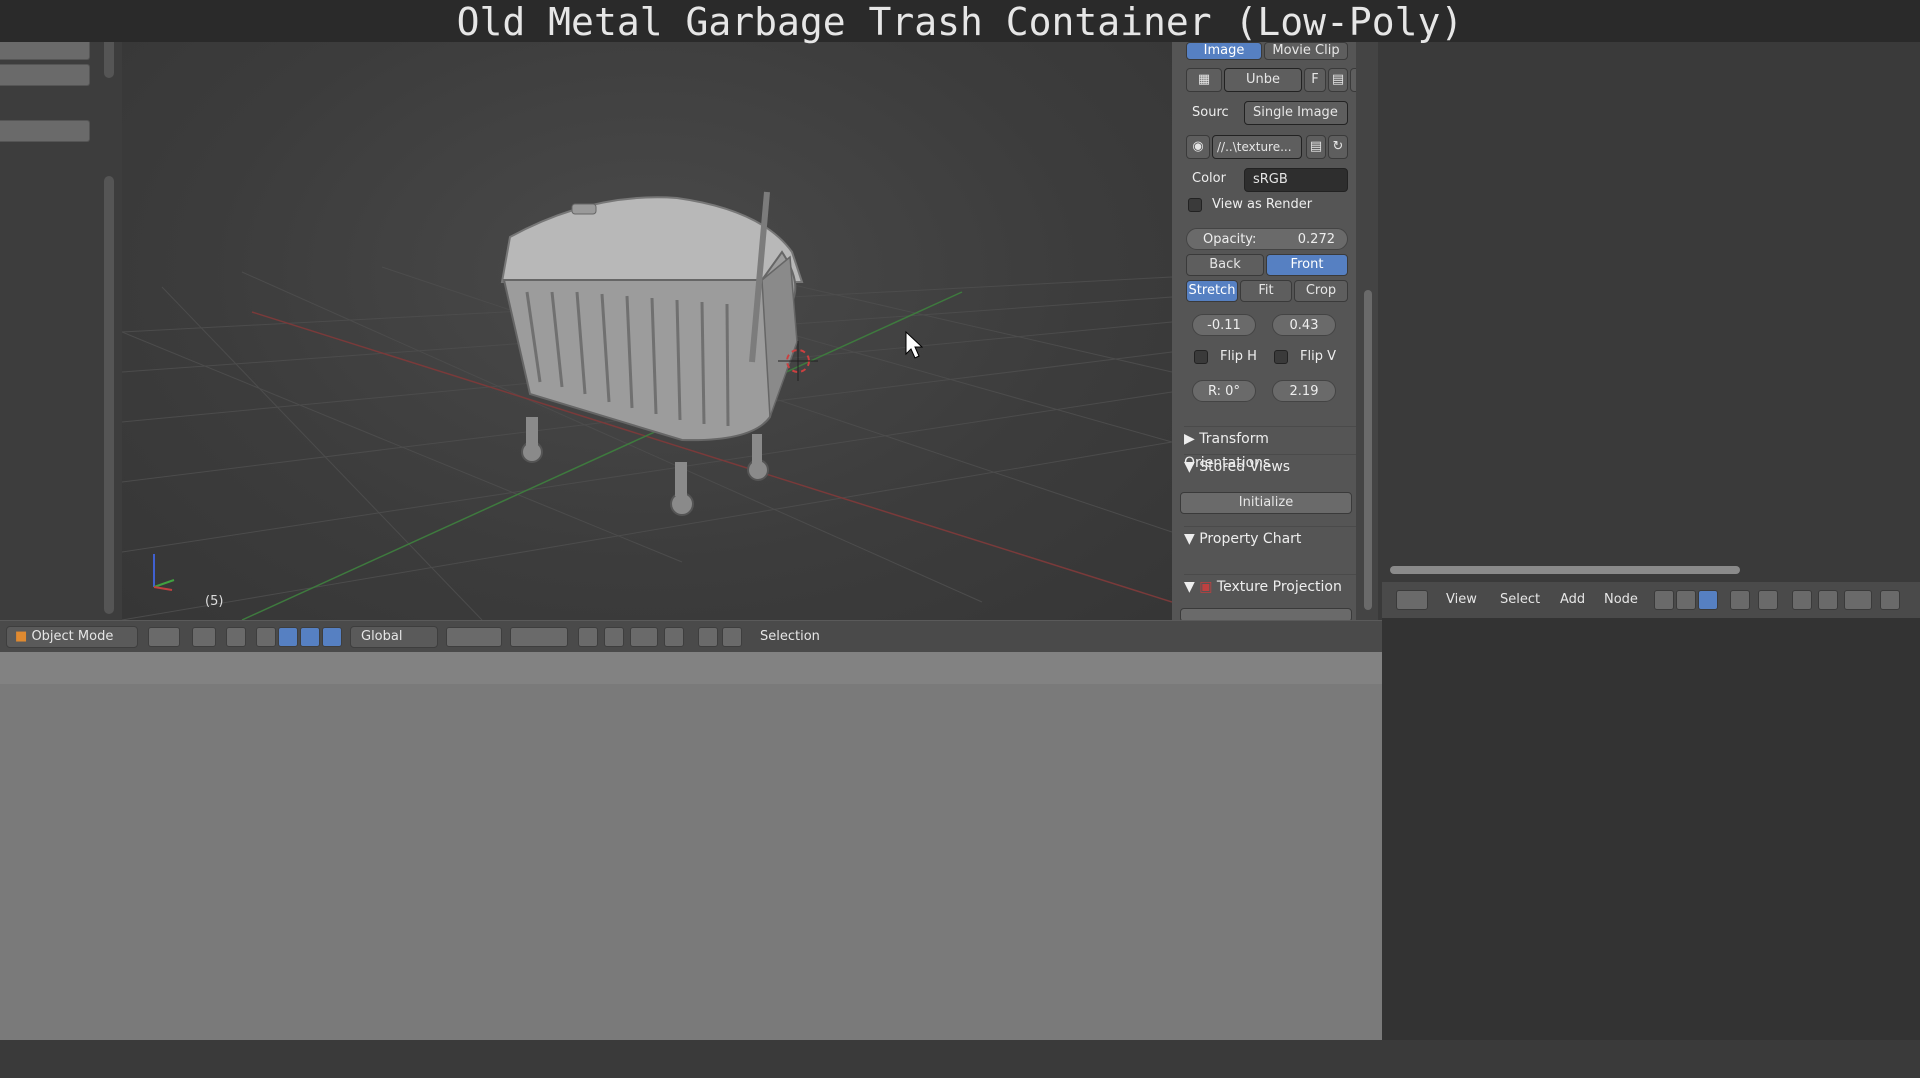 The width and height of the screenshot is (1920, 1078). What do you see at coordinates (310, 637) in the screenshot?
I see `scale-manipulator-icon` at bounding box center [310, 637].